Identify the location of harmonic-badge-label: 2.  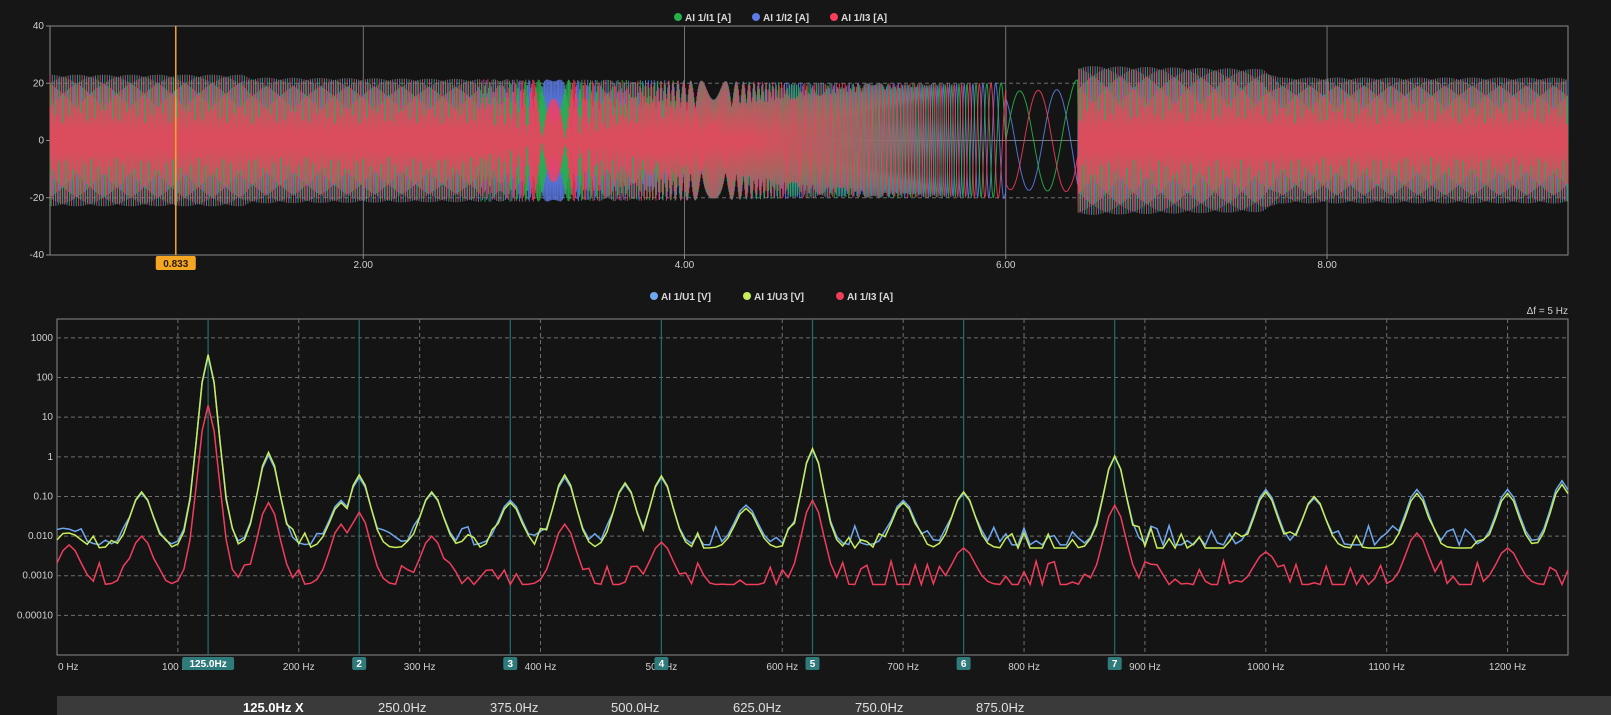
(359, 664).